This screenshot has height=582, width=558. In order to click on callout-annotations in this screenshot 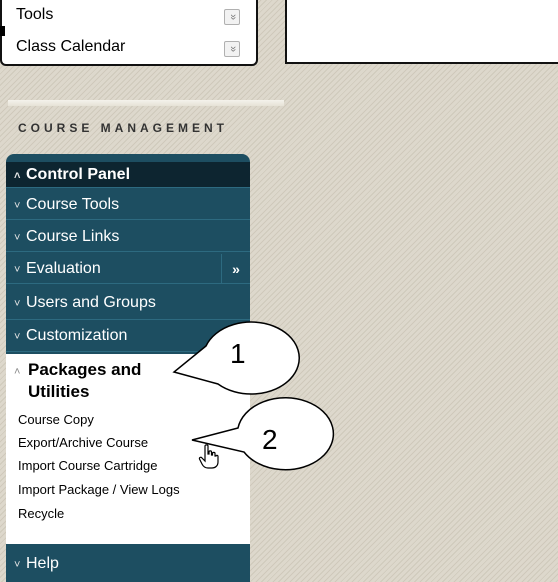, I will do `click(253, 396)`.